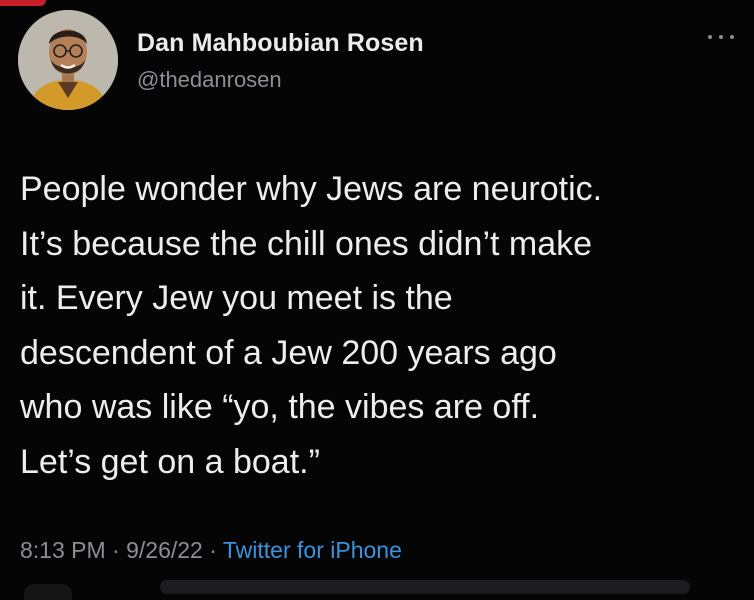 The height and width of the screenshot is (600, 754). I want to click on tweet-text-line: it. Every Jew you meet is the, so click(236, 298).